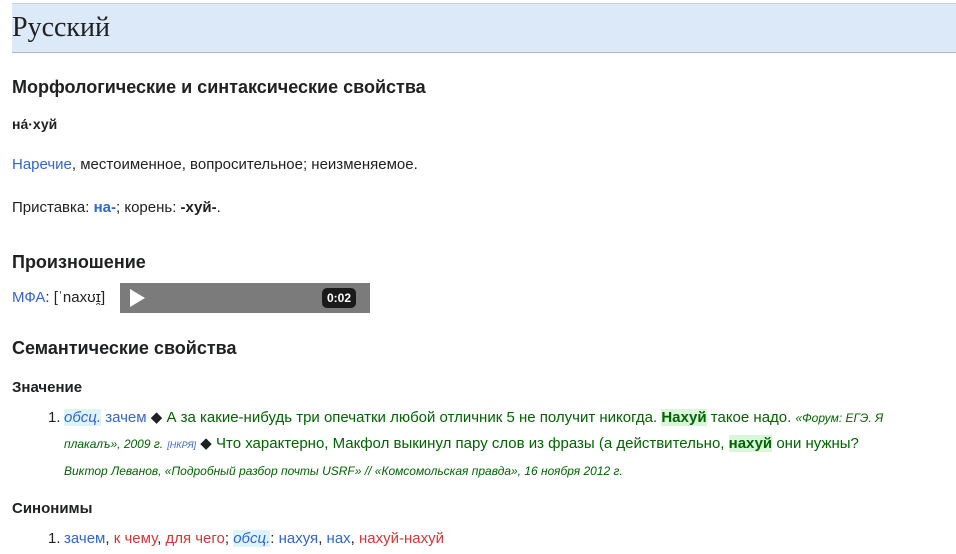  I want to click on meaning-heading: Значение, so click(47, 387).